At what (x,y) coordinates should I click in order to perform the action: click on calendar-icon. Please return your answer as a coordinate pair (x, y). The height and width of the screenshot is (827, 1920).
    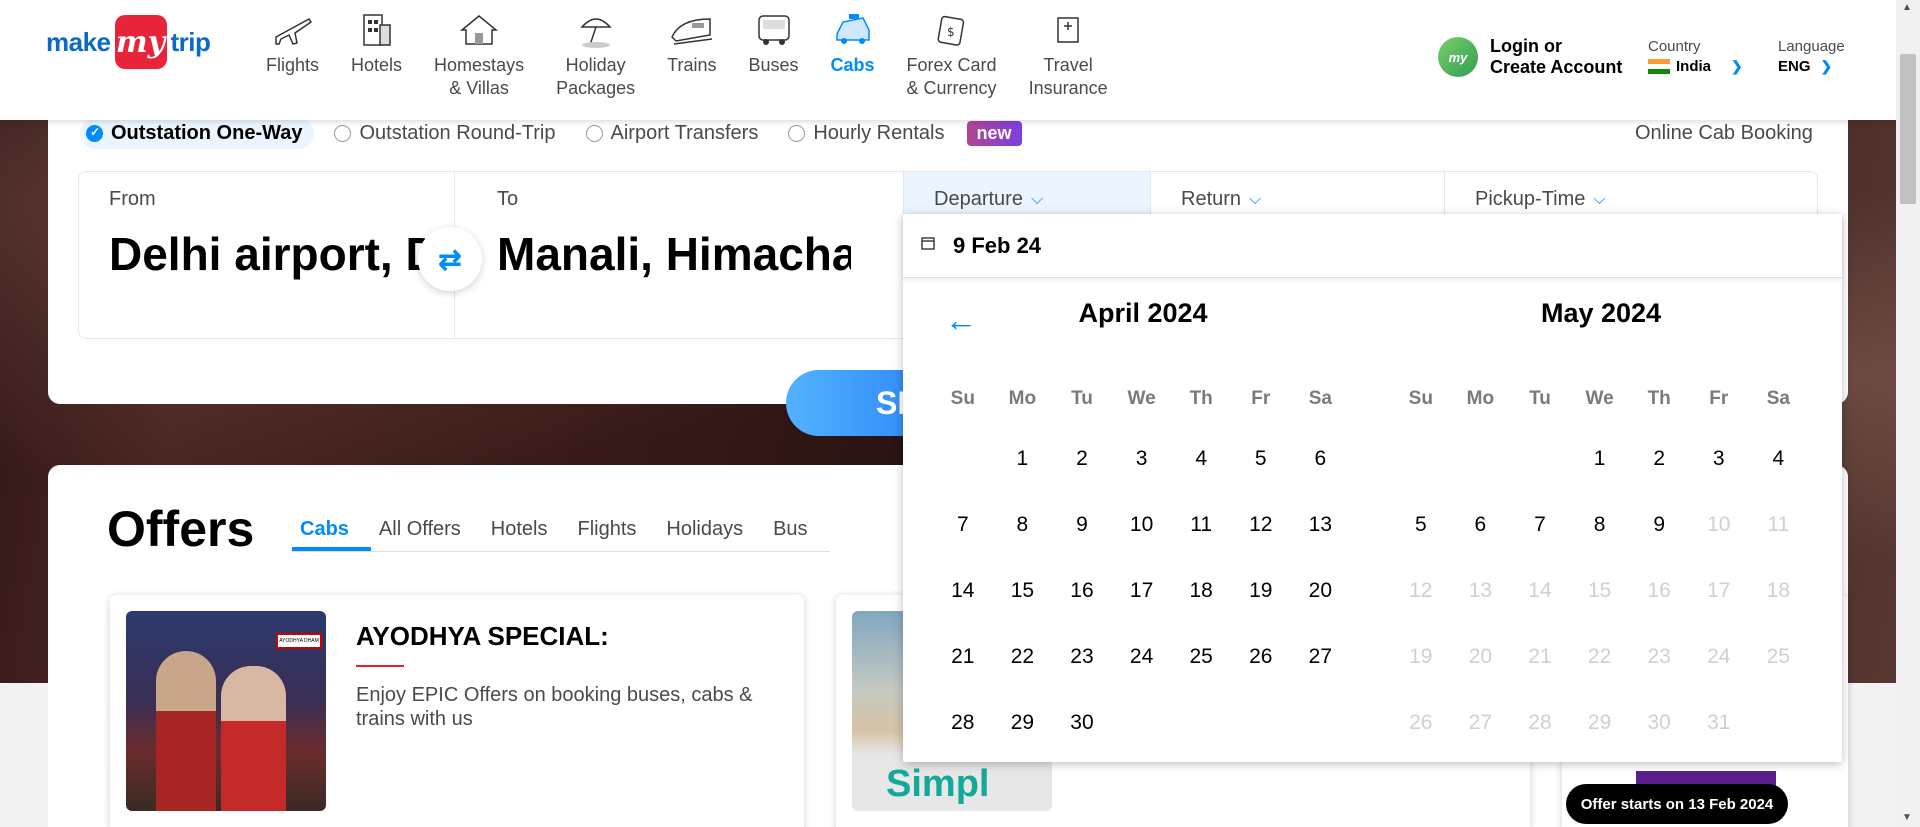
    Looking at the image, I should click on (928, 245).